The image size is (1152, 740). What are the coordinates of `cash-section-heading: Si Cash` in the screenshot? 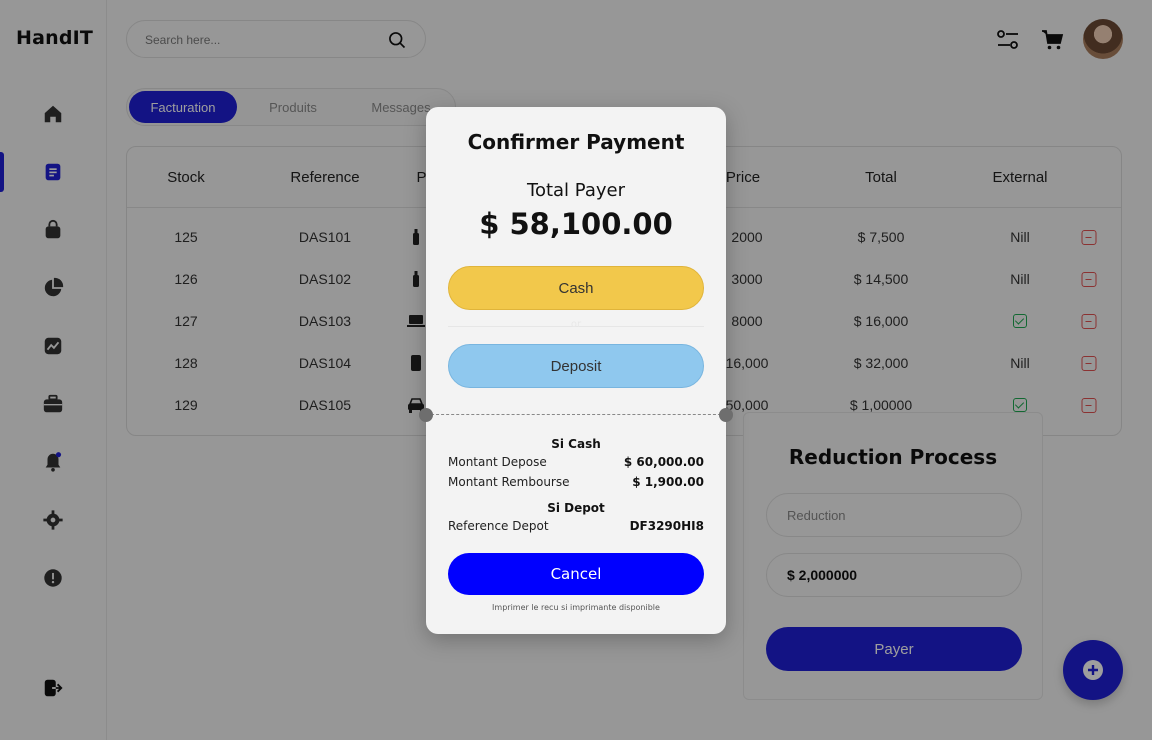 It's located at (576, 444).